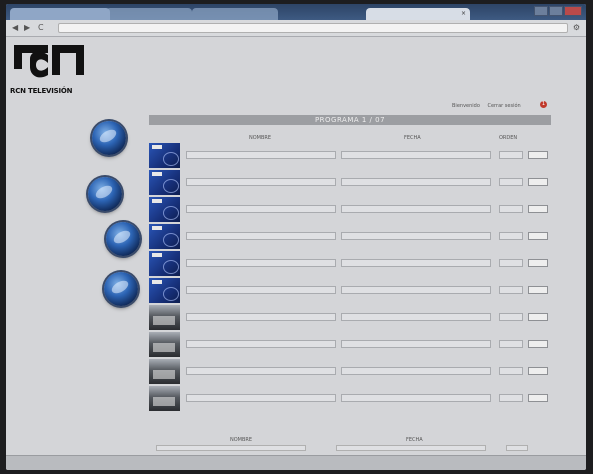 The height and width of the screenshot is (474, 593). What do you see at coordinates (517, 448) in the screenshot?
I see `search-button` at bounding box center [517, 448].